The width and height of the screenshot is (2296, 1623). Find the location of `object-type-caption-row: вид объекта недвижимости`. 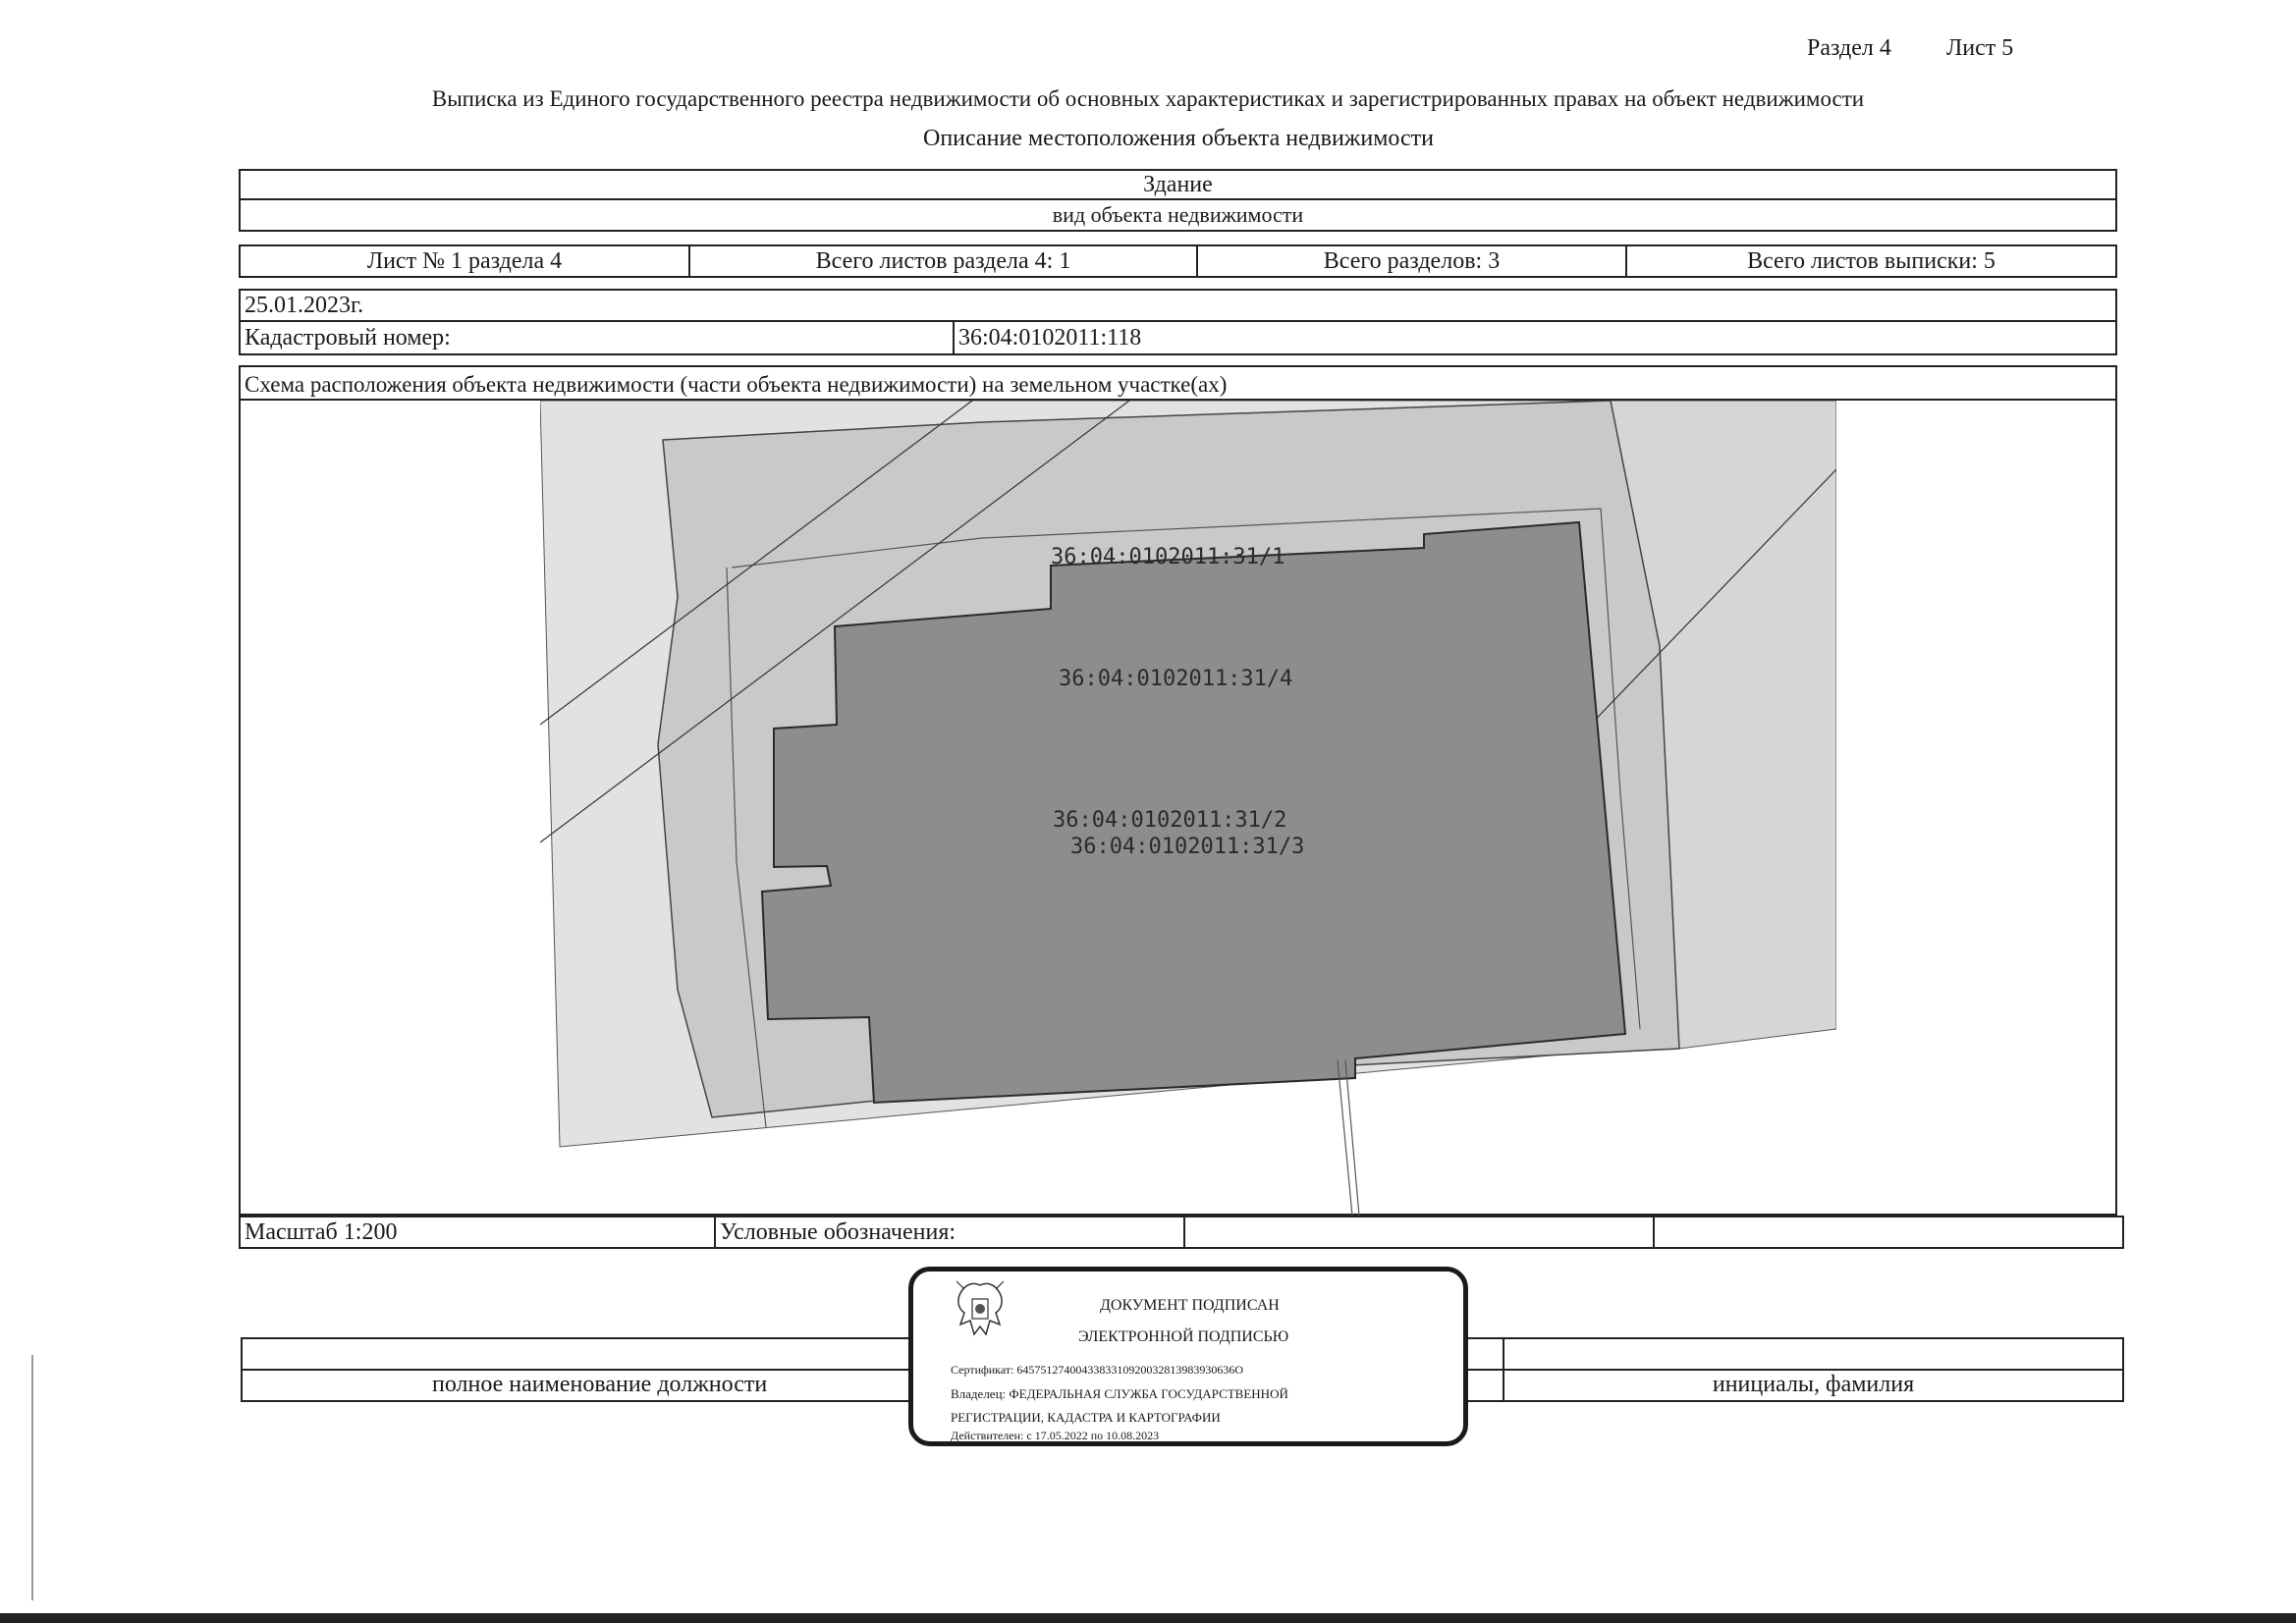

object-type-caption-row: вид объекта недвижимости is located at coordinates (1178, 216).